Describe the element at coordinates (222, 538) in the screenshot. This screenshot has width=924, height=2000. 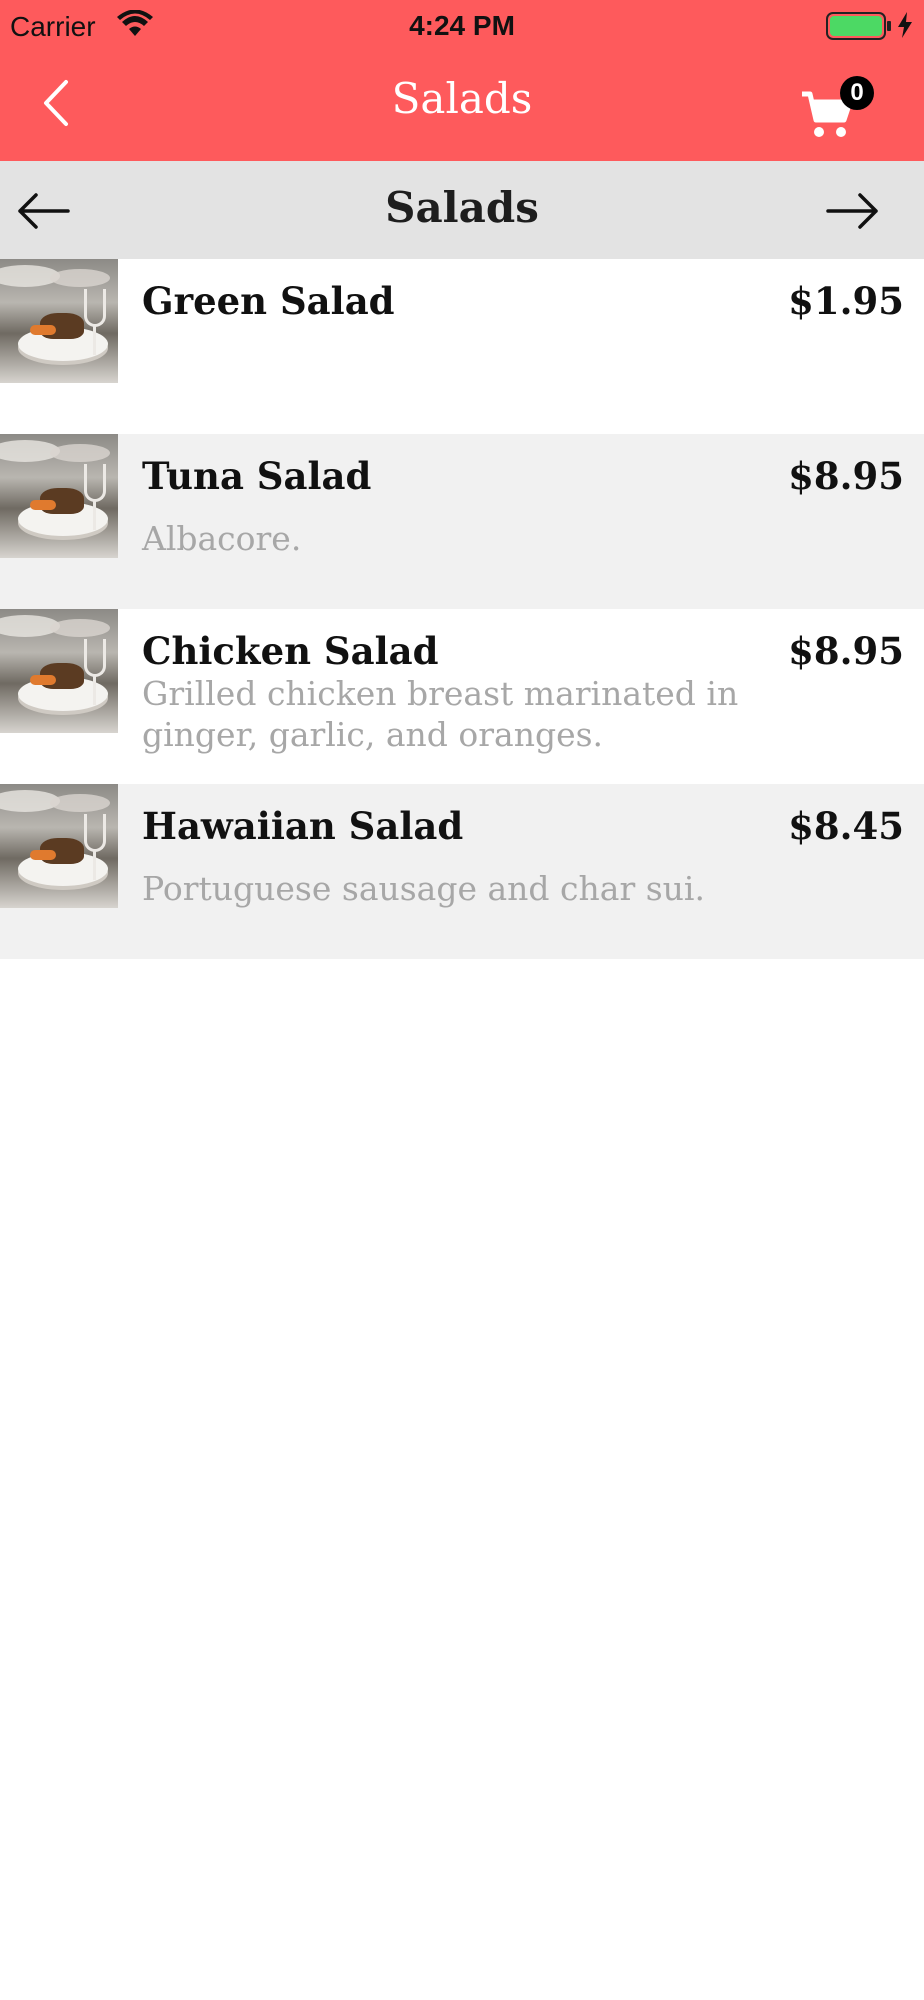
I see `item-description: Albacore.` at that location.